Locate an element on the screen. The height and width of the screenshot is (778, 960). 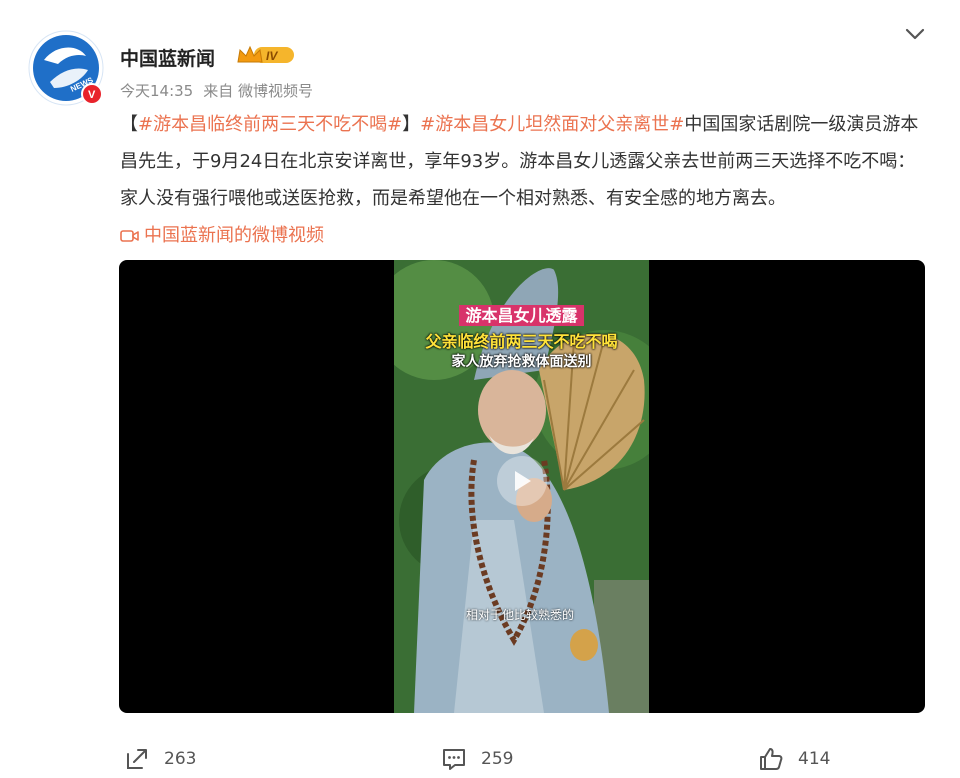
action-bar: 263 259 414 is located at coordinates (480, 758).